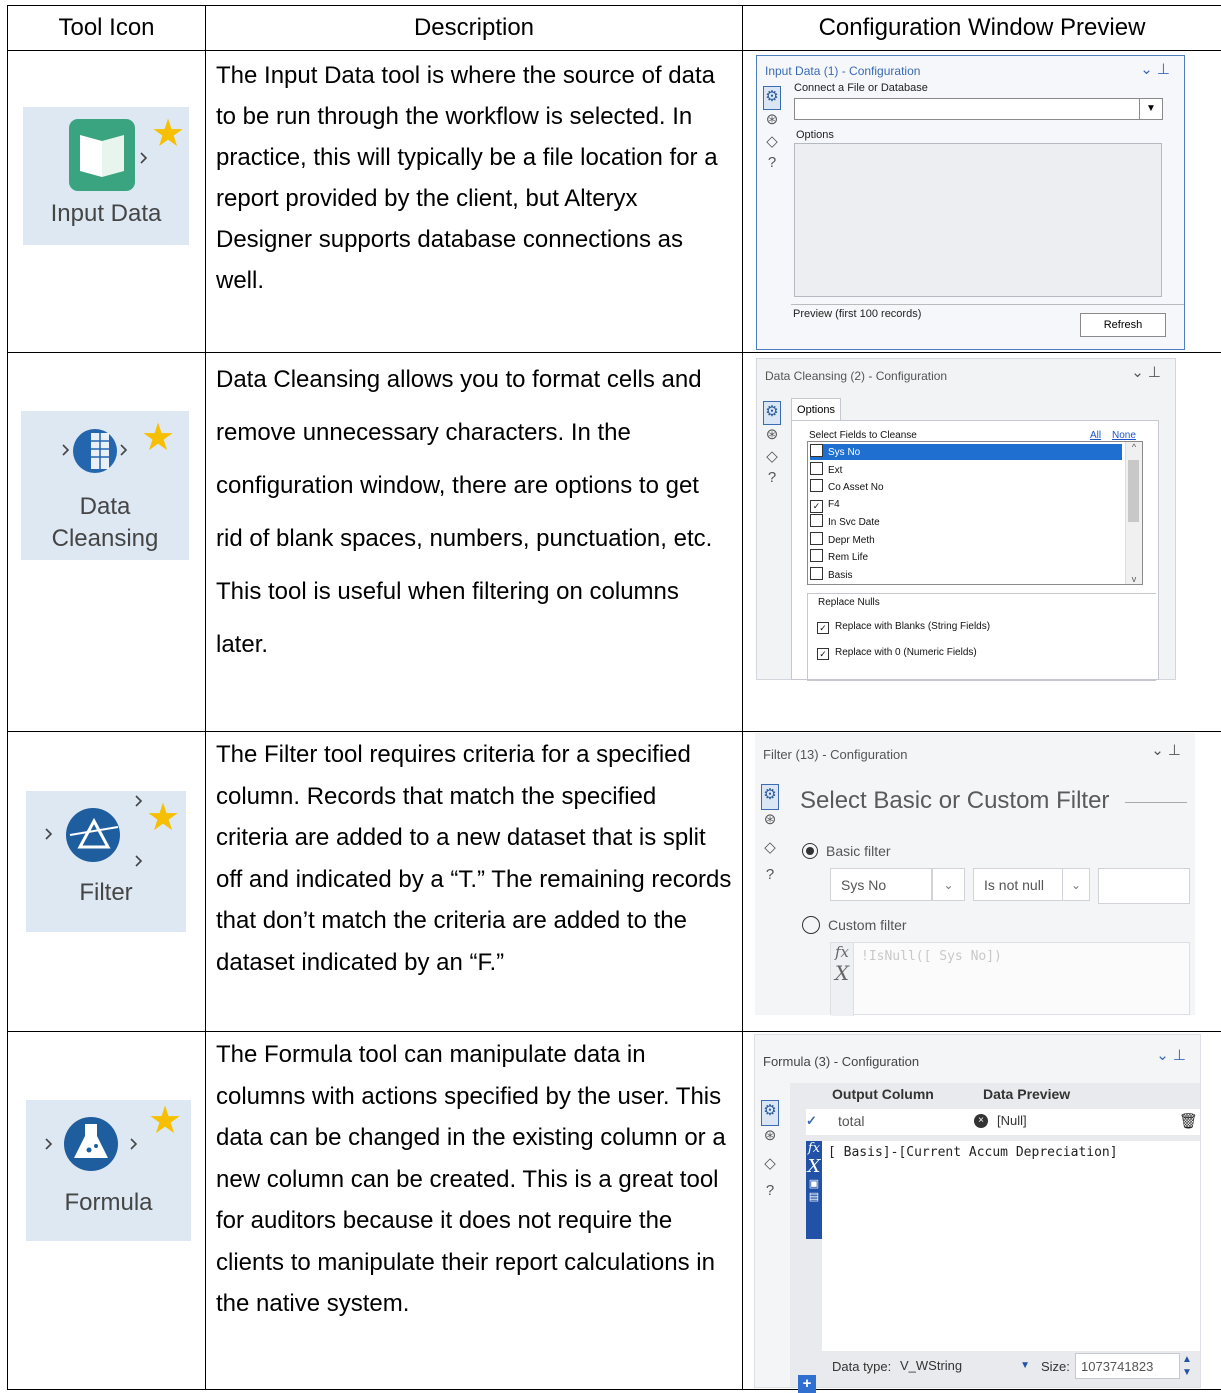  Describe the element at coordinates (851, 1121) in the screenshot. I see `output-column-value: total` at that location.